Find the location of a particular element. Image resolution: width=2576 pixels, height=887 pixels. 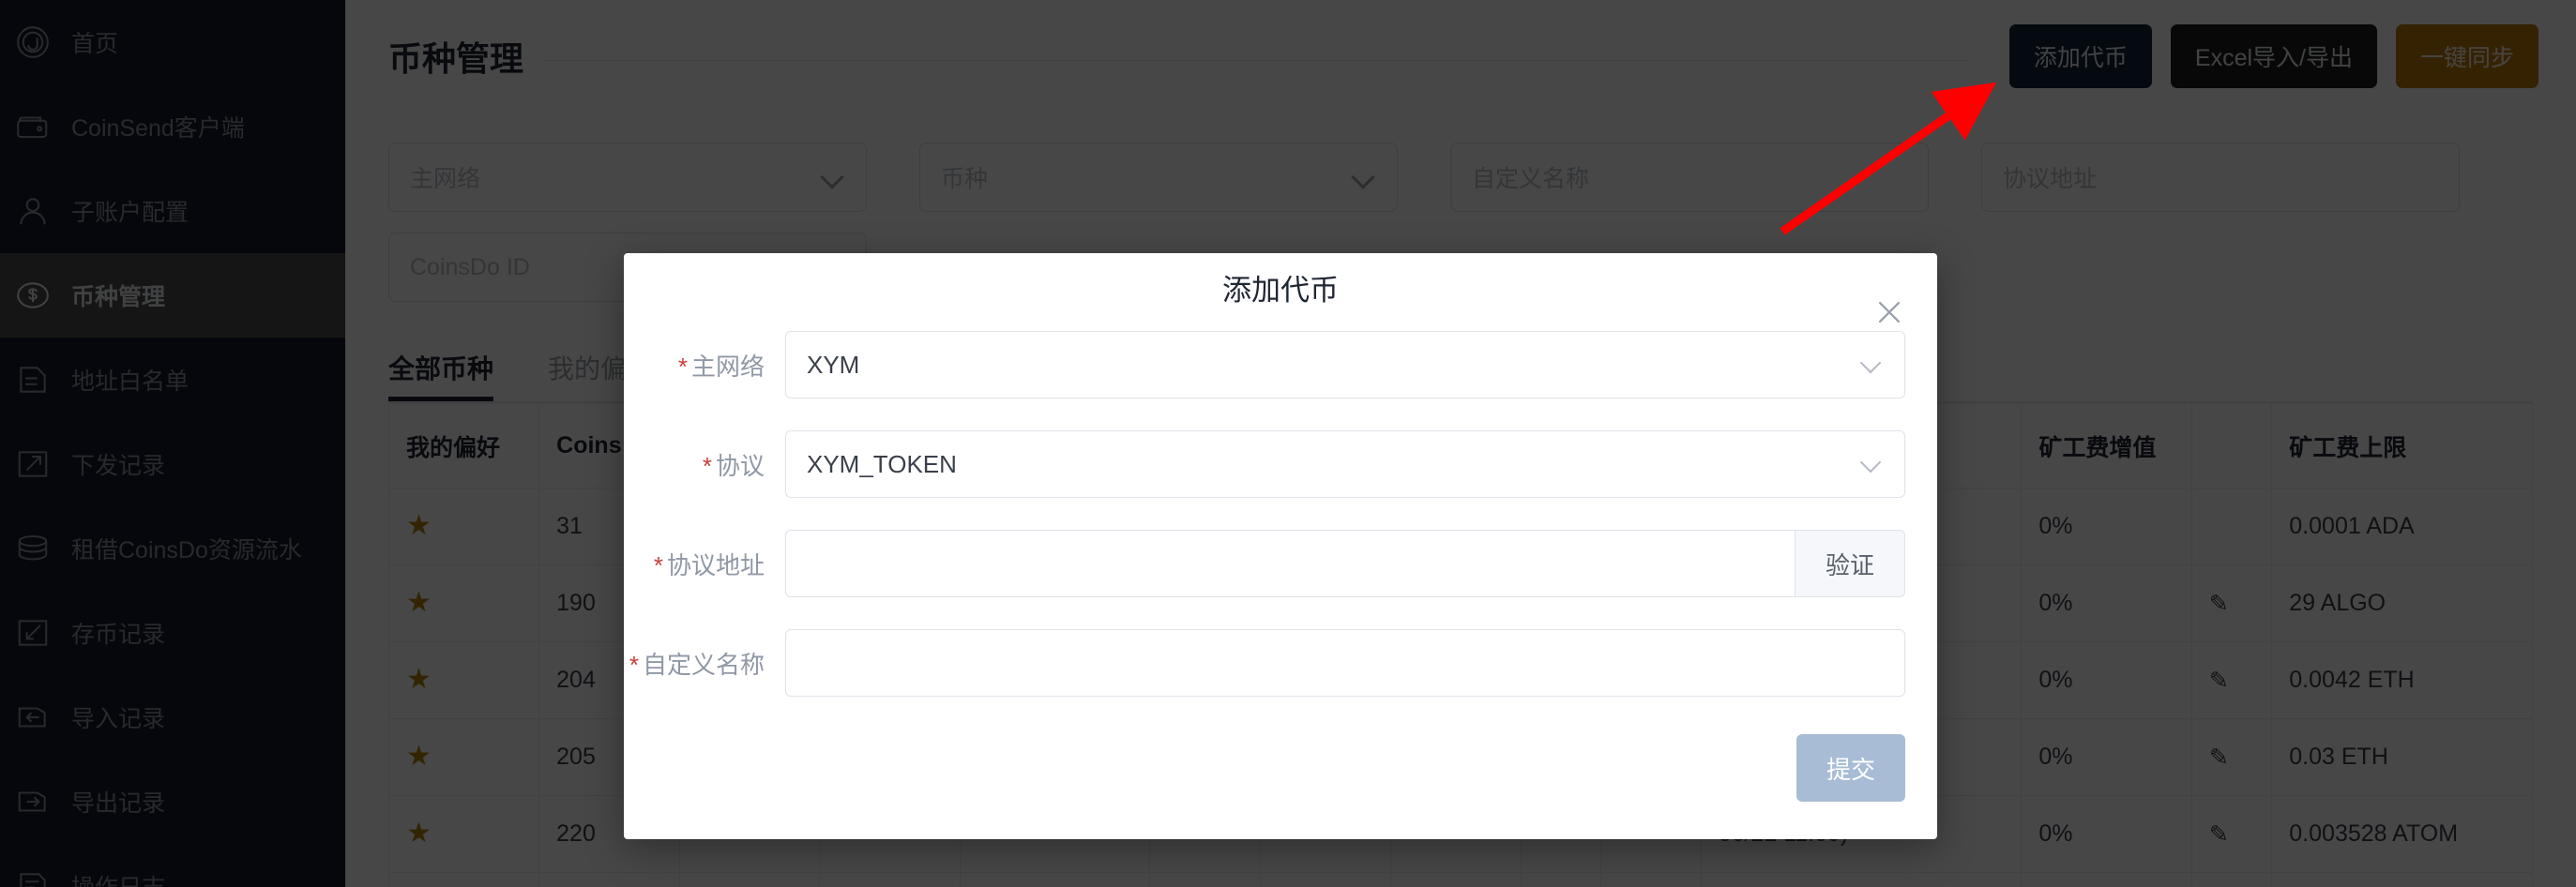

form-row-custom-name: * 自定义名称 is located at coordinates (1264, 663).